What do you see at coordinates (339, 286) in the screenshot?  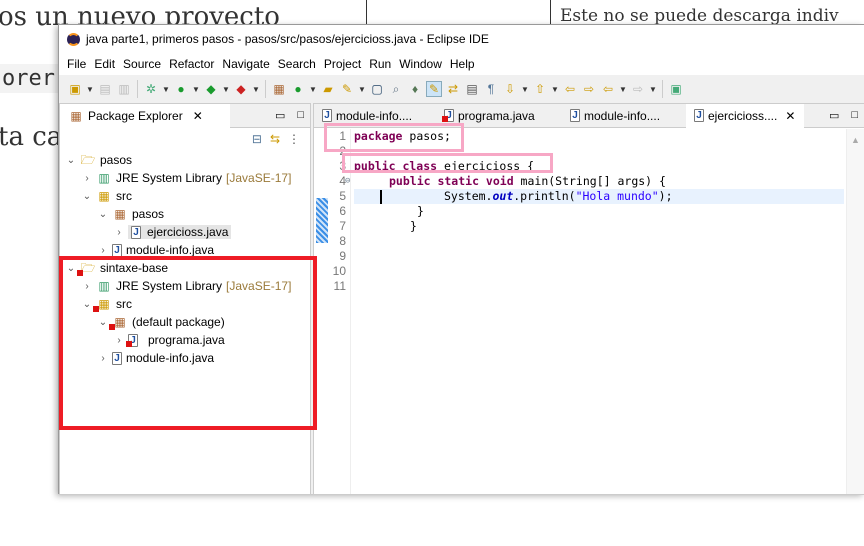 I see `line-number: 11` at bounding box center [339, 286].